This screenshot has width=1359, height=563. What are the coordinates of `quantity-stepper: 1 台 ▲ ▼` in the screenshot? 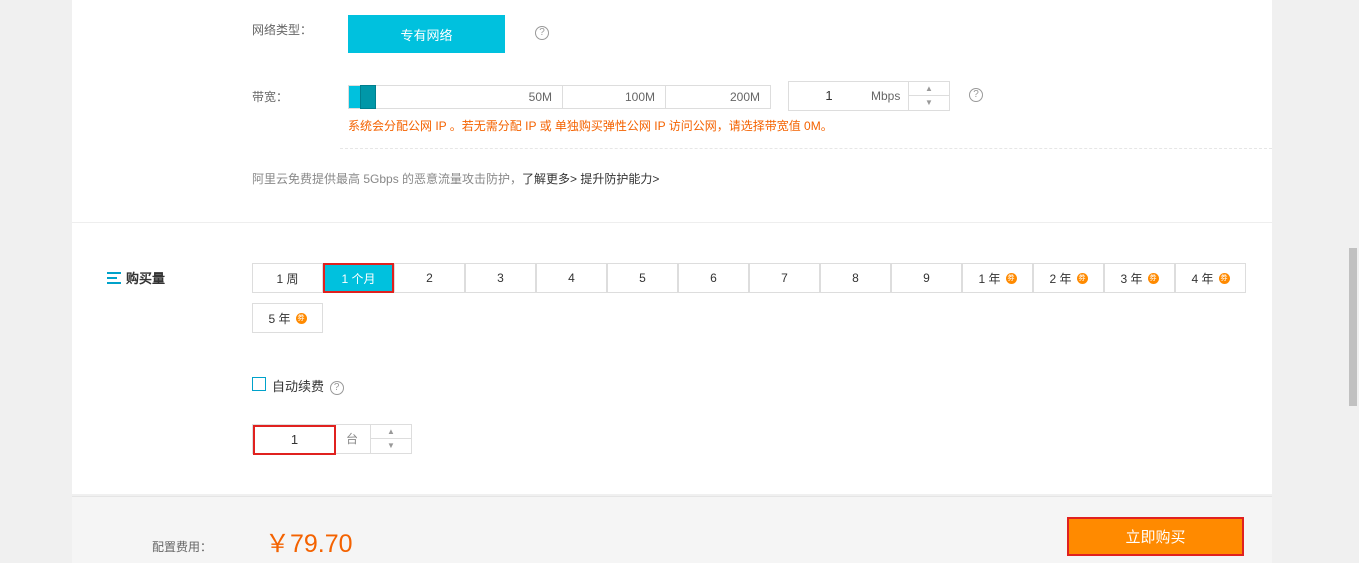 It's located at (332, 439).